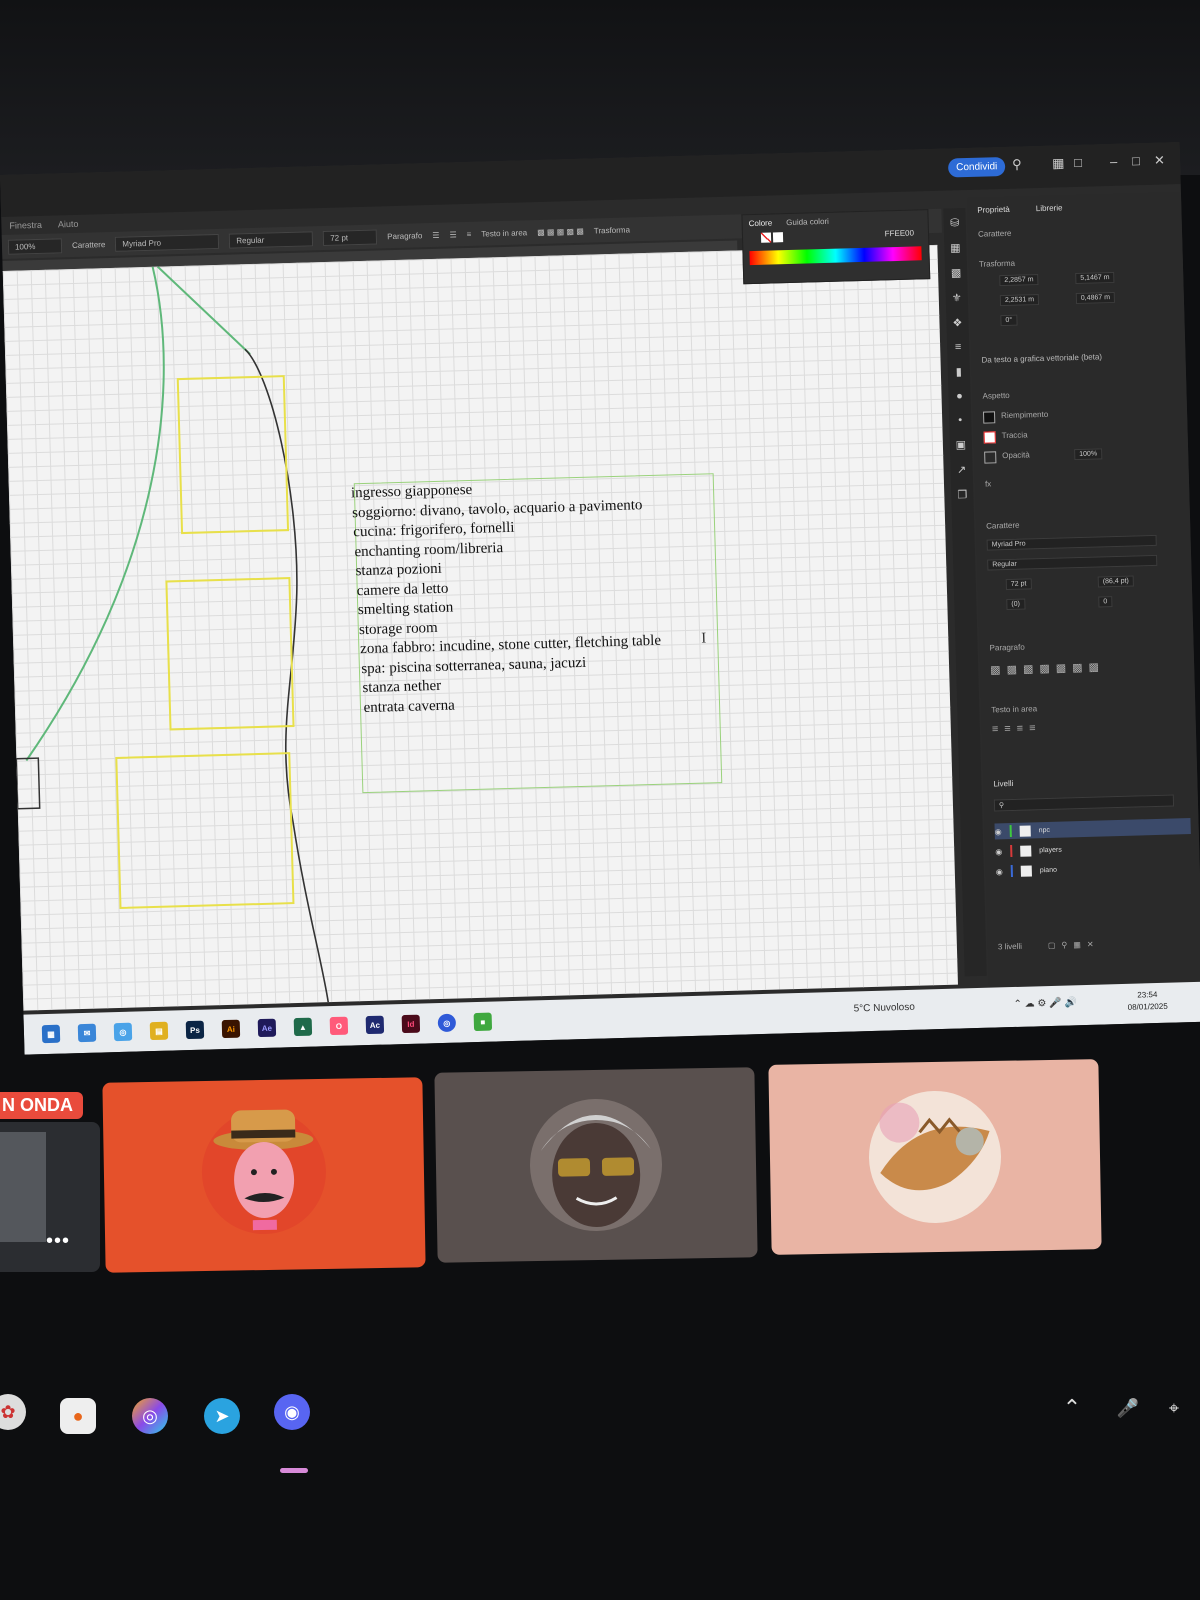 The height and width of the screenshot is (1600, 1200). I want to click on illustrator-icon: Ai, so click(231, 1029).